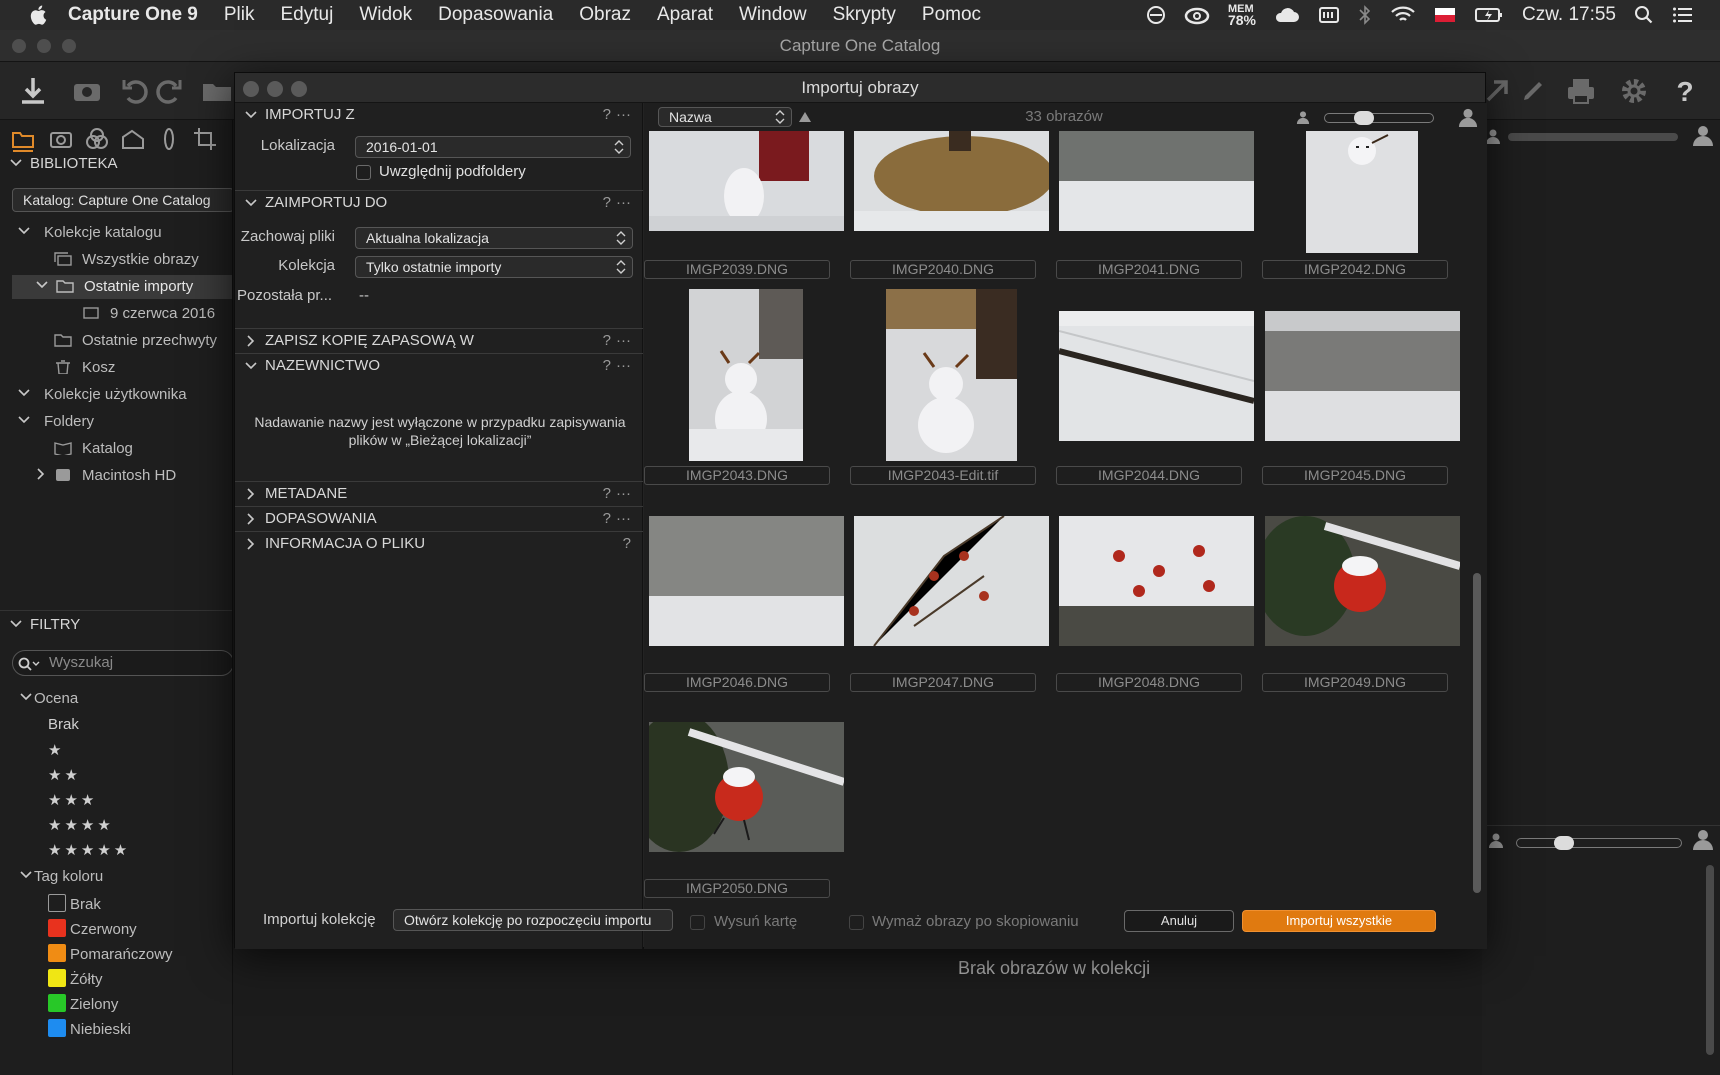 The image size is (1720, 1075). I want to click on backup-section-header: ZAPISZ KOPIĘ ZAPASOWĄ W ? ···, so click(439, 340).